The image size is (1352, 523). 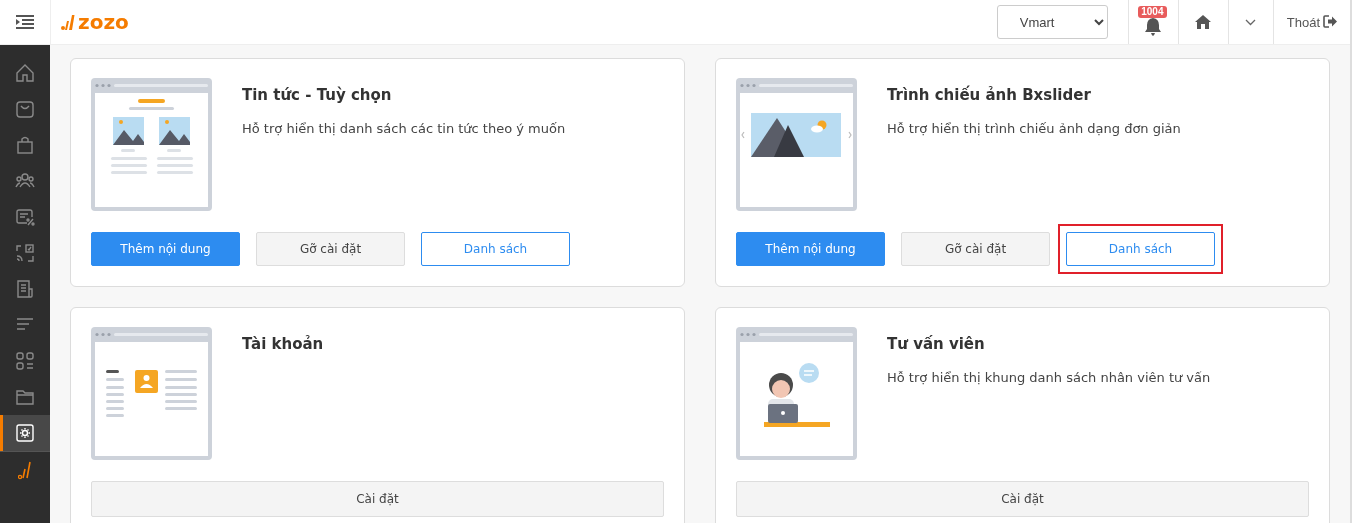 I want to click on module-title: Tư vấn viên, so click(x=936, y=344).